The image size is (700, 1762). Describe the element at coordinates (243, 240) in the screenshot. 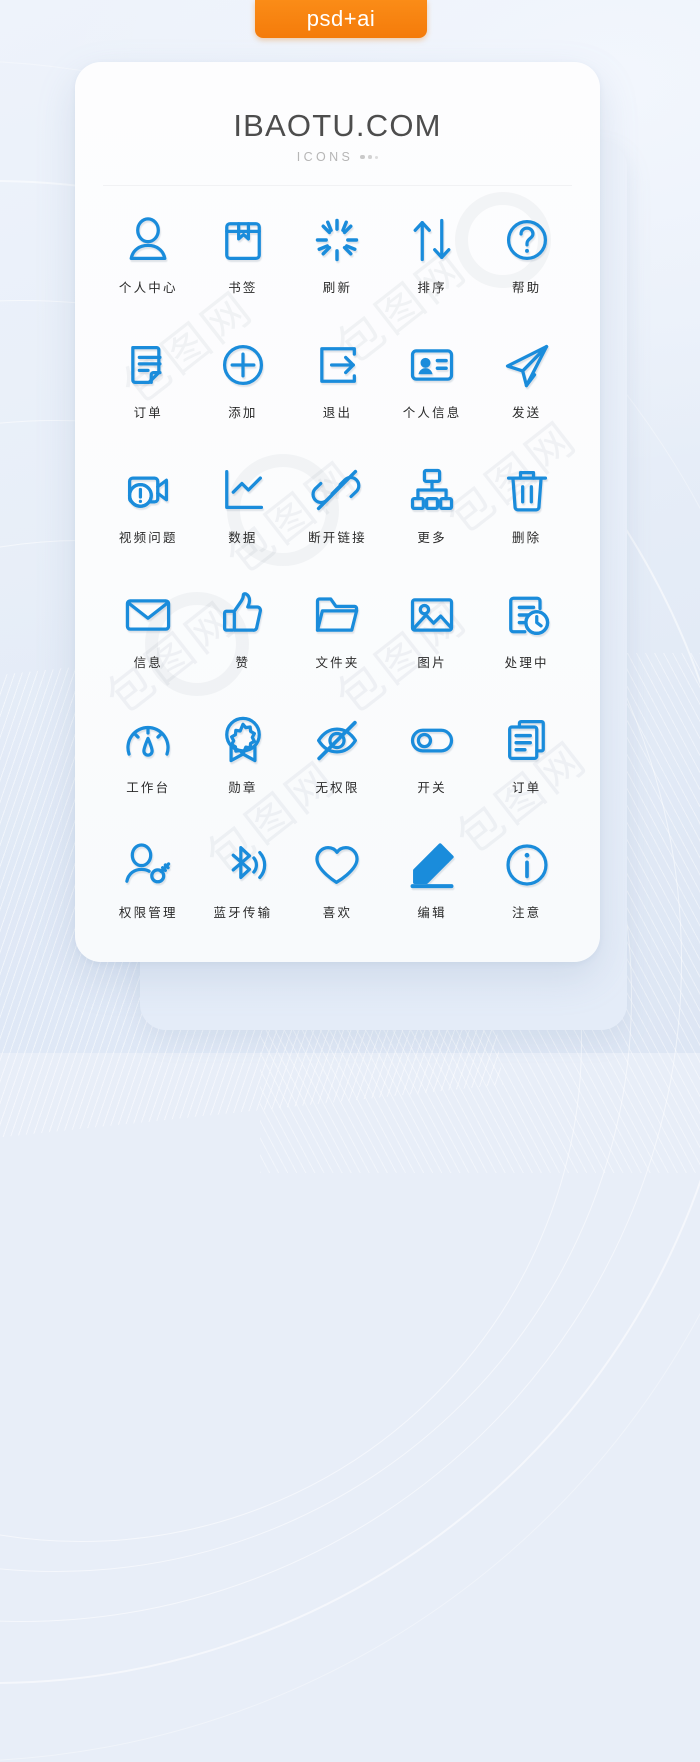

I see `bookmark-icon` at that location.